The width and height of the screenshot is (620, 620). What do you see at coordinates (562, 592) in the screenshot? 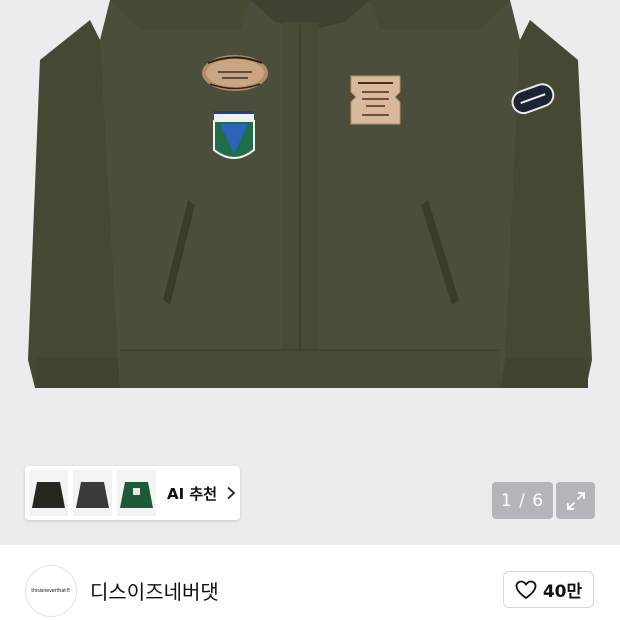
I see `like-count: 40만` at bounding box center [562, 592].